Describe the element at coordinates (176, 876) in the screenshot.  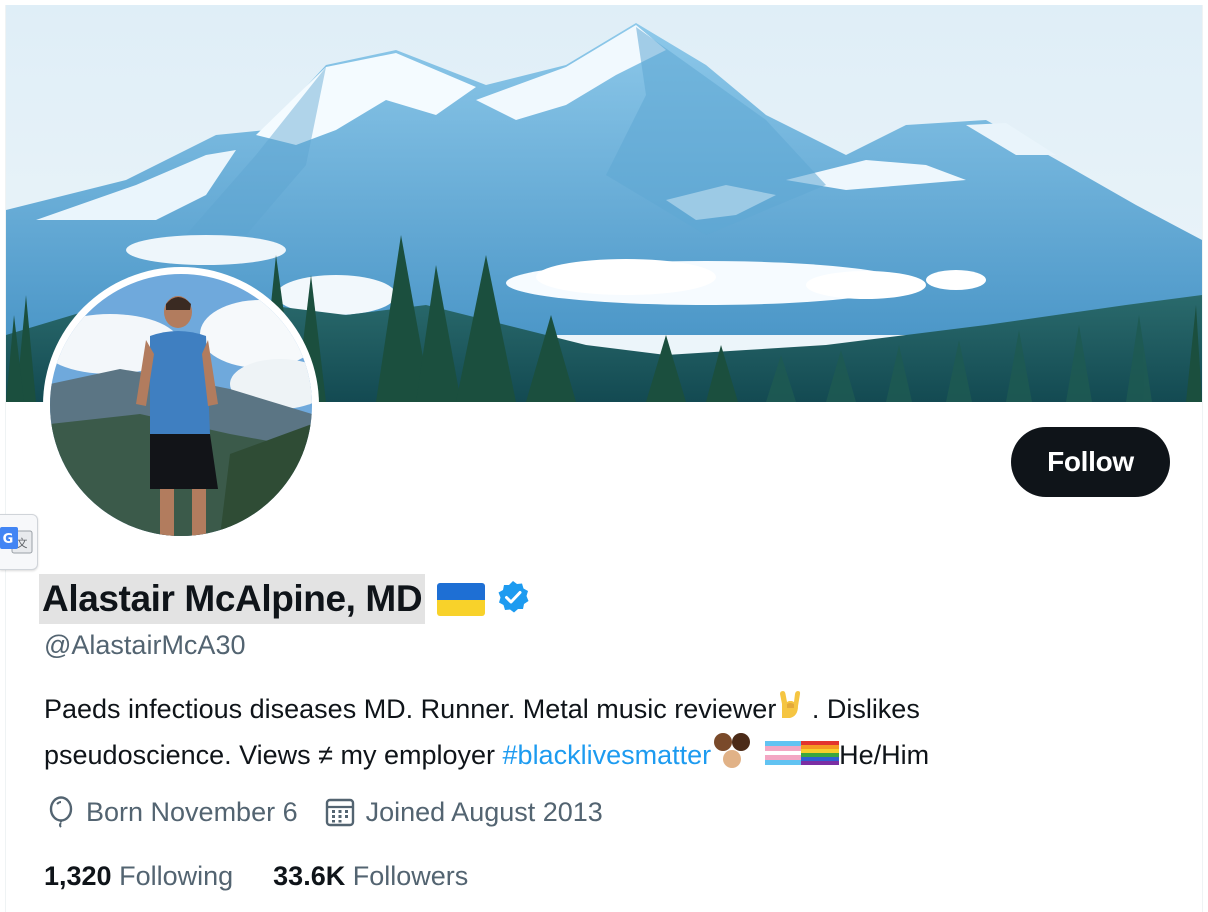
I see `following-label: Following` at that location.